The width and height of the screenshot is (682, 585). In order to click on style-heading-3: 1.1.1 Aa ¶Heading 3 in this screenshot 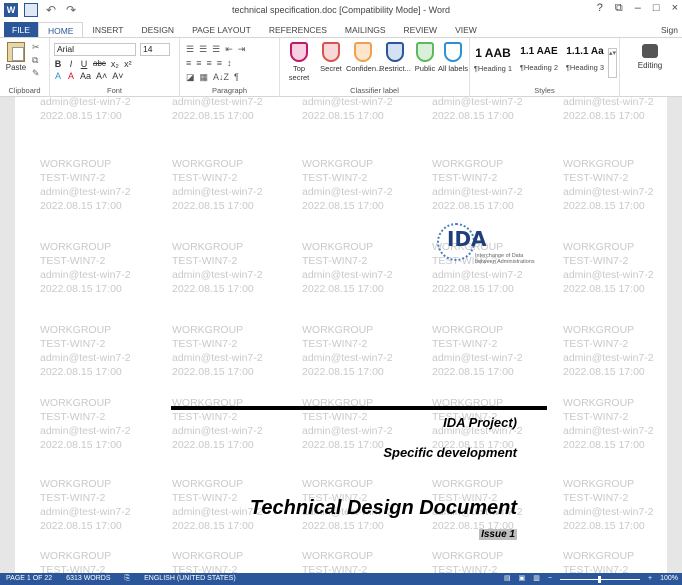, I will do `click(585, 59)`.